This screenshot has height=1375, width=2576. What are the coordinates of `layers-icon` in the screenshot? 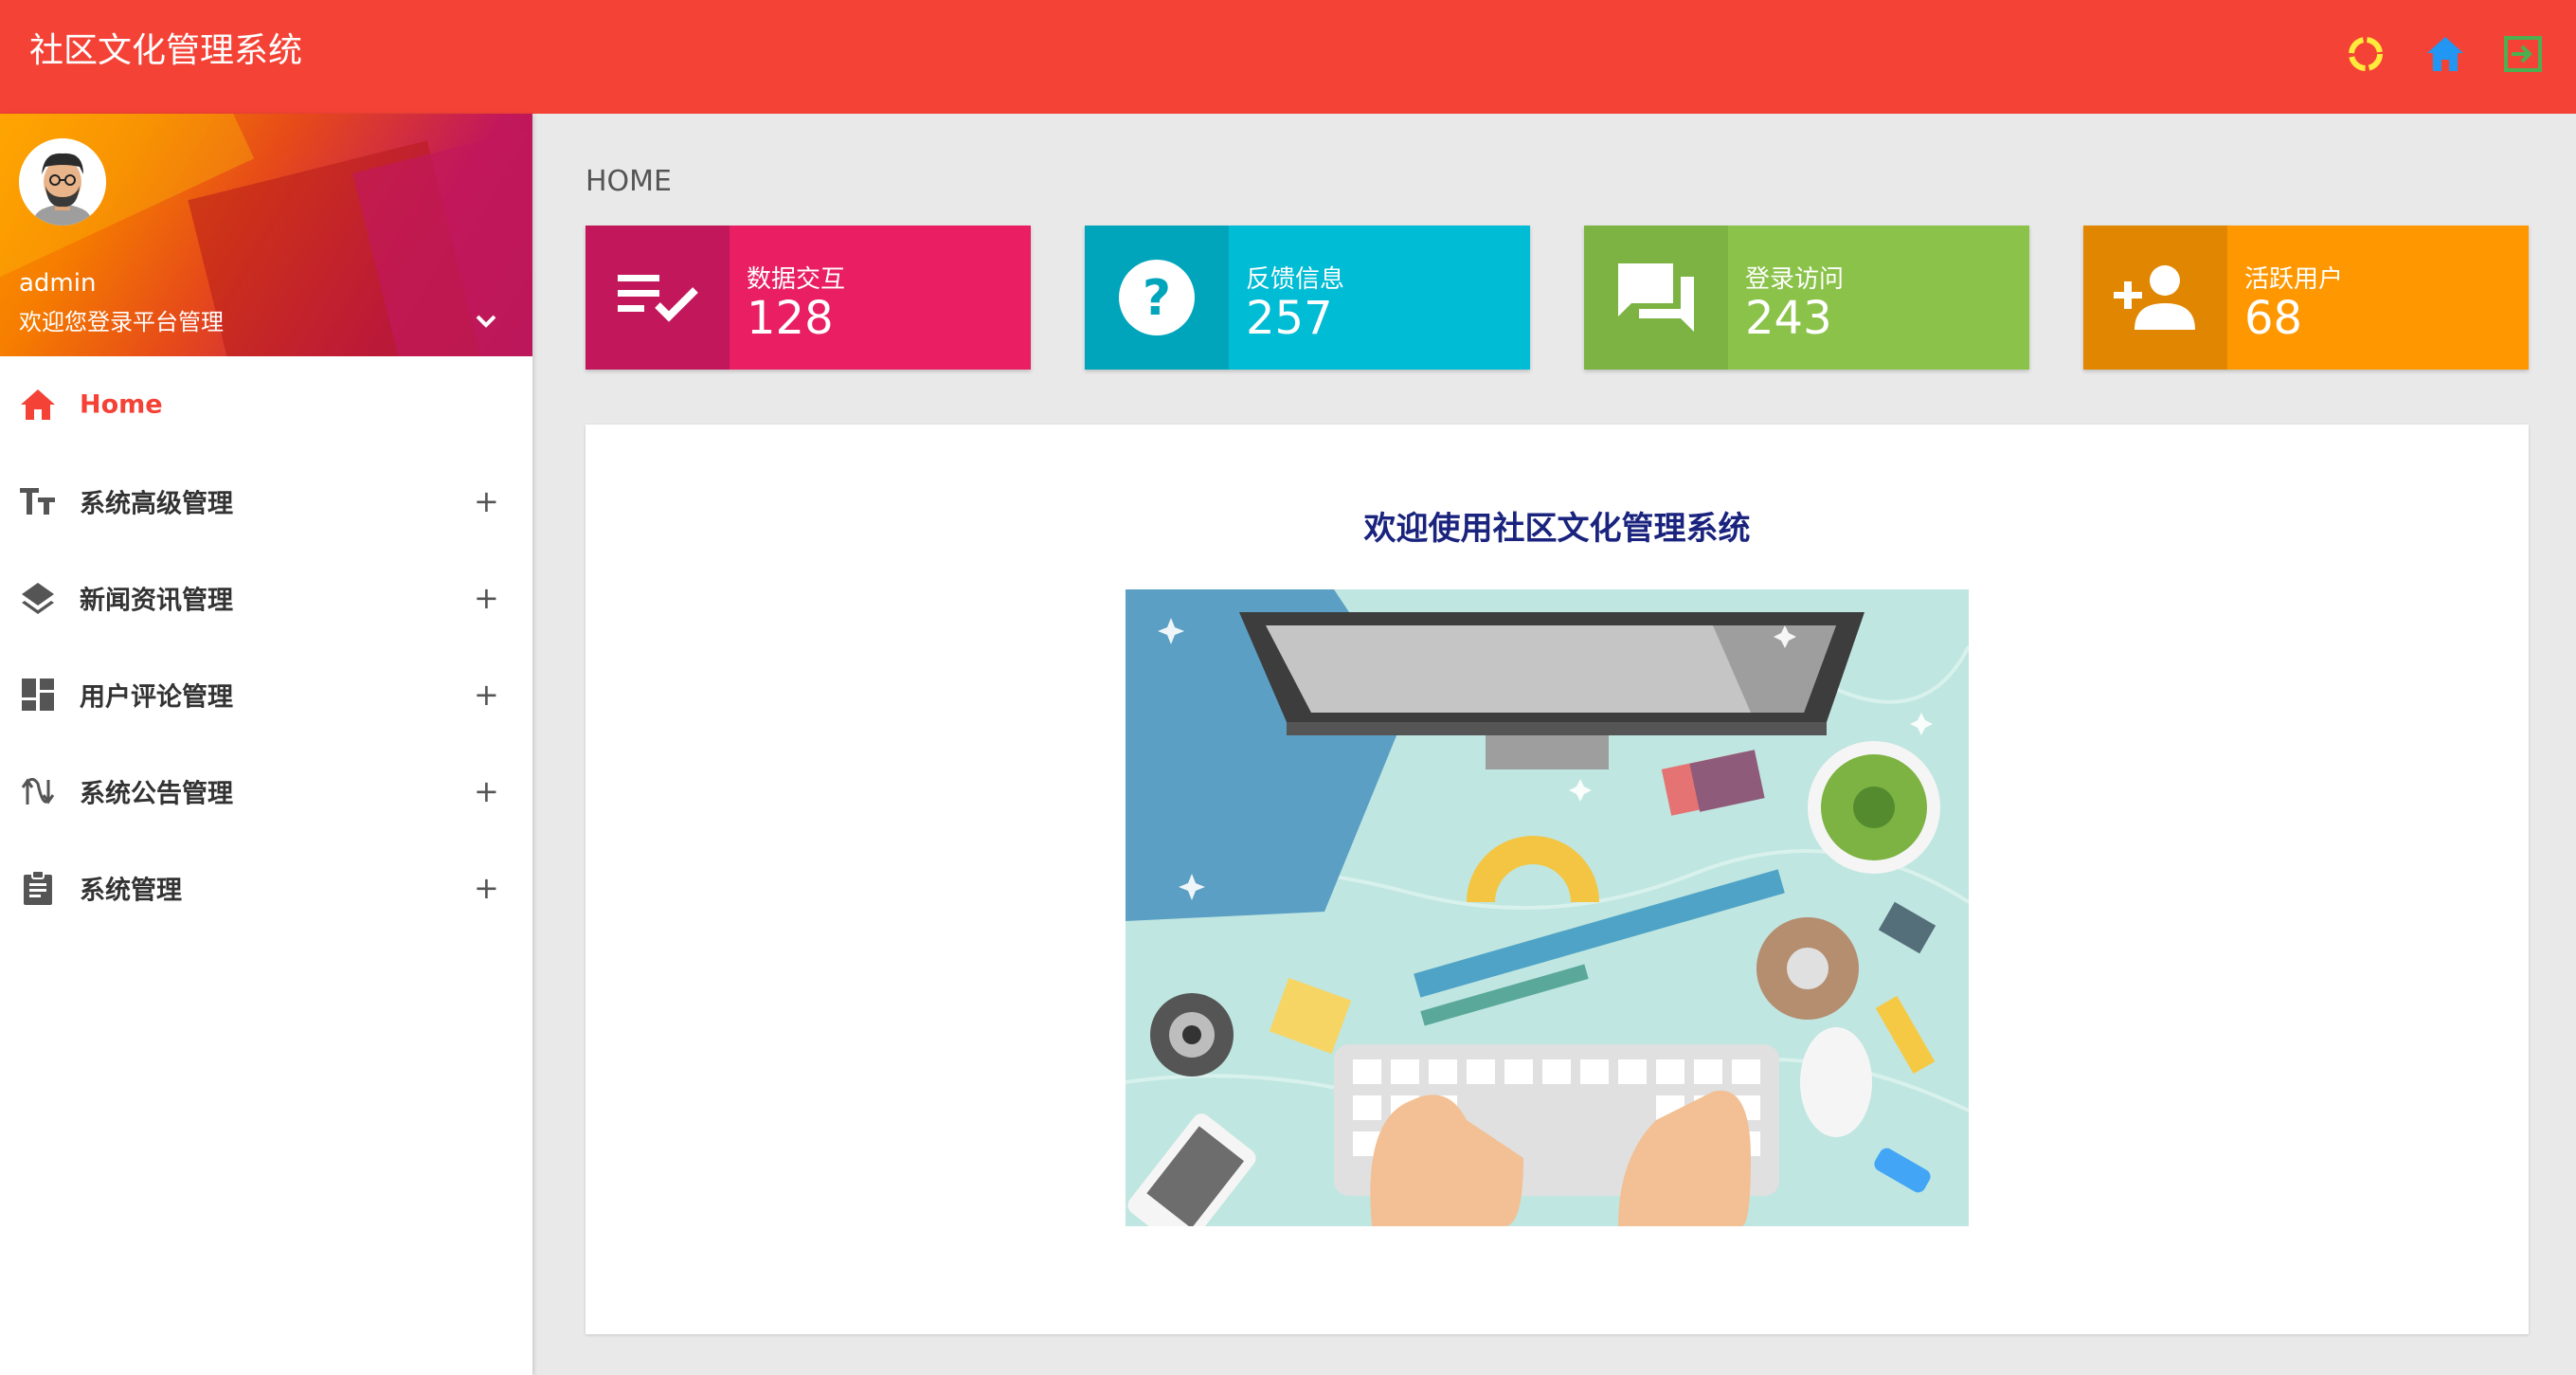 It's located at (38, 598).